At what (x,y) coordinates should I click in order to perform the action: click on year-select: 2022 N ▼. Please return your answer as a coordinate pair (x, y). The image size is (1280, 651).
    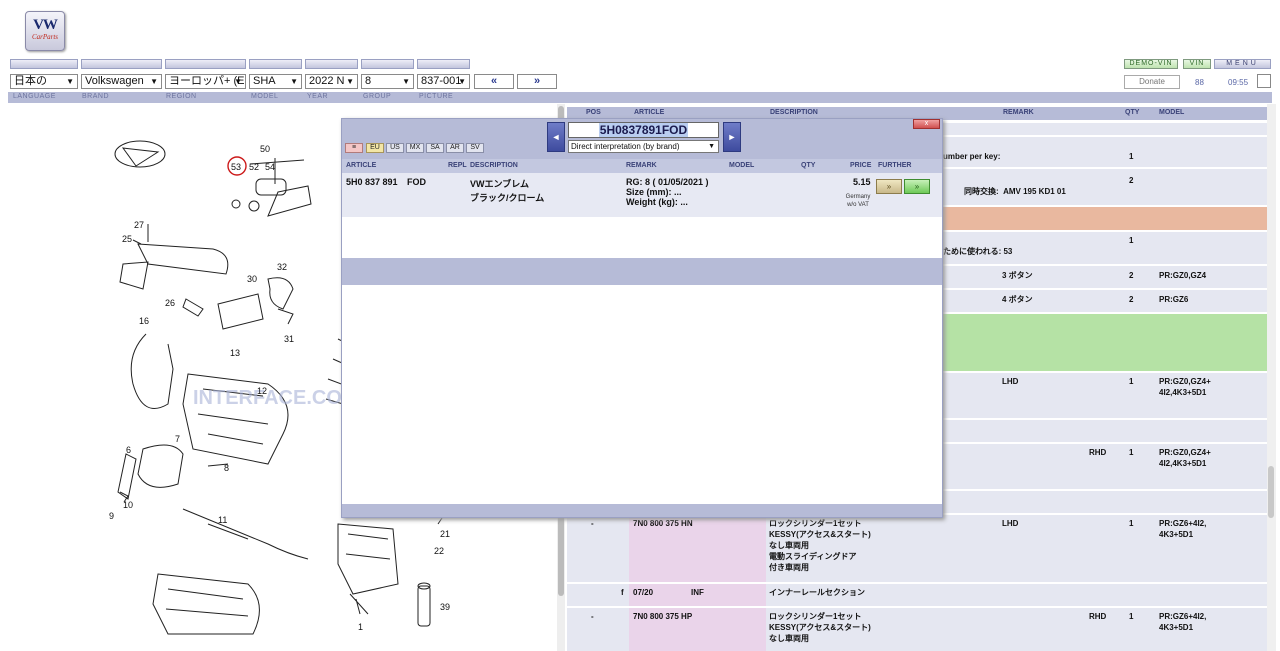
    Looking at the image, I should click on (331, 81).